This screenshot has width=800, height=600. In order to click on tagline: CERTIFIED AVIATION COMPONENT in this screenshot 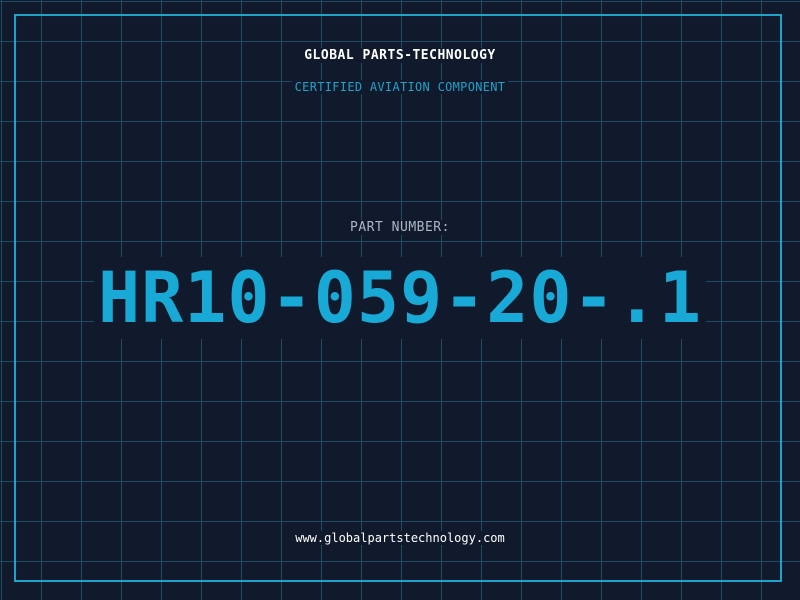, I will do `click(400, 87)`.